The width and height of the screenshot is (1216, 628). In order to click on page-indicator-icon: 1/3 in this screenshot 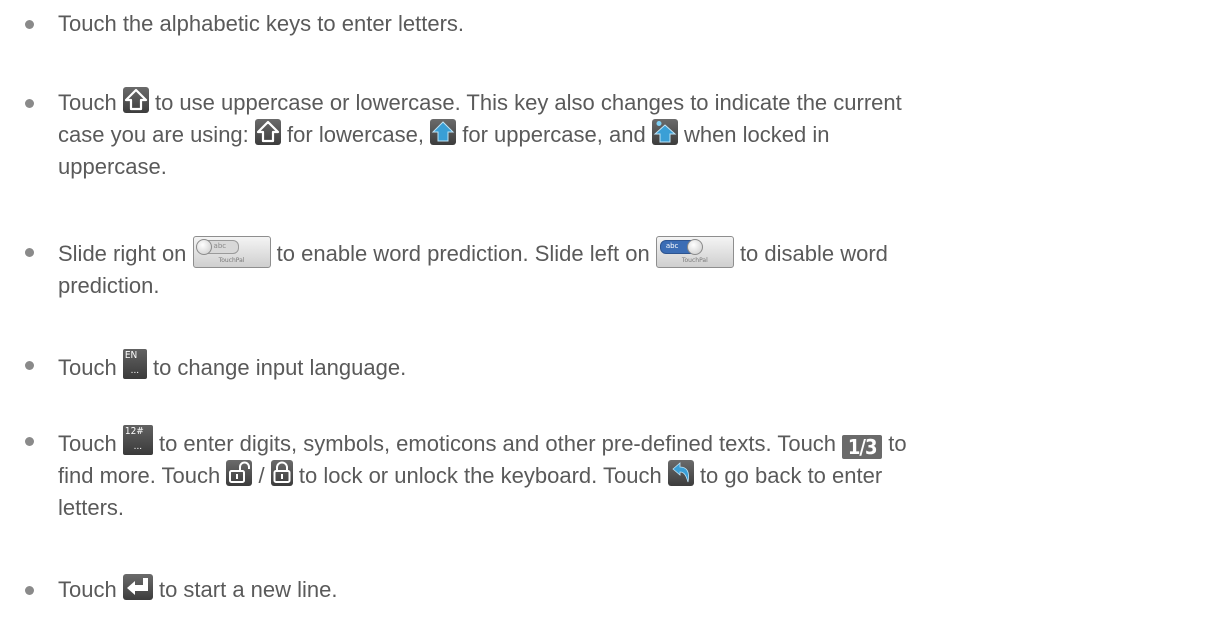, I will do `click(862, 447)`.